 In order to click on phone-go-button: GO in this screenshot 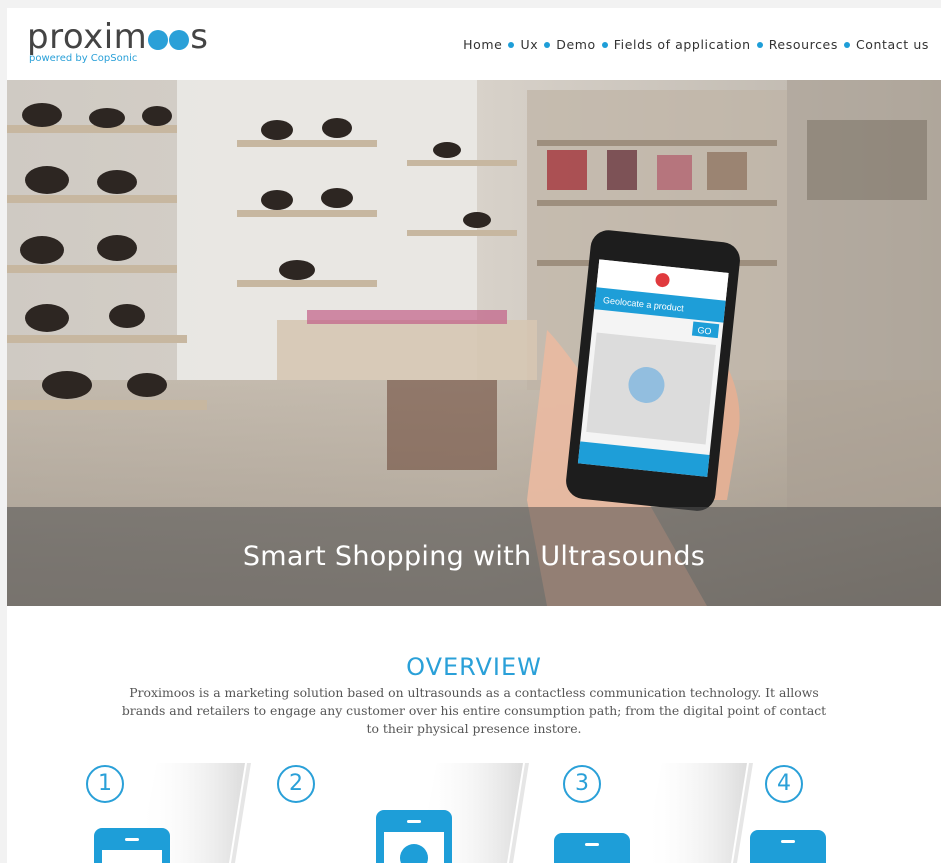, I will do `click(704, 330)`.